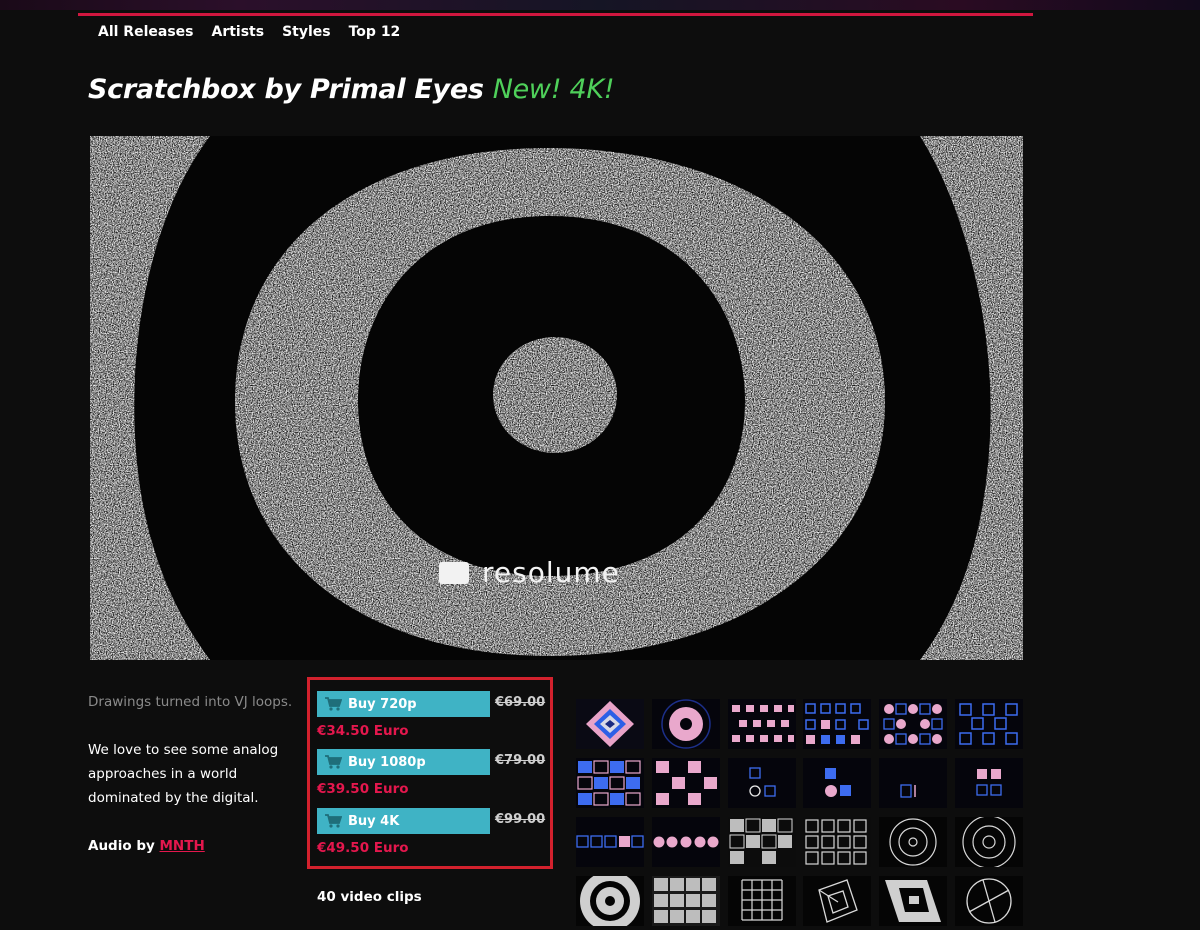 This screenshot has width=1200, height=930. Describe the element at coordinates (145, 32) in the screenshot. I see `nav-all-releases: All Releases` at that location.